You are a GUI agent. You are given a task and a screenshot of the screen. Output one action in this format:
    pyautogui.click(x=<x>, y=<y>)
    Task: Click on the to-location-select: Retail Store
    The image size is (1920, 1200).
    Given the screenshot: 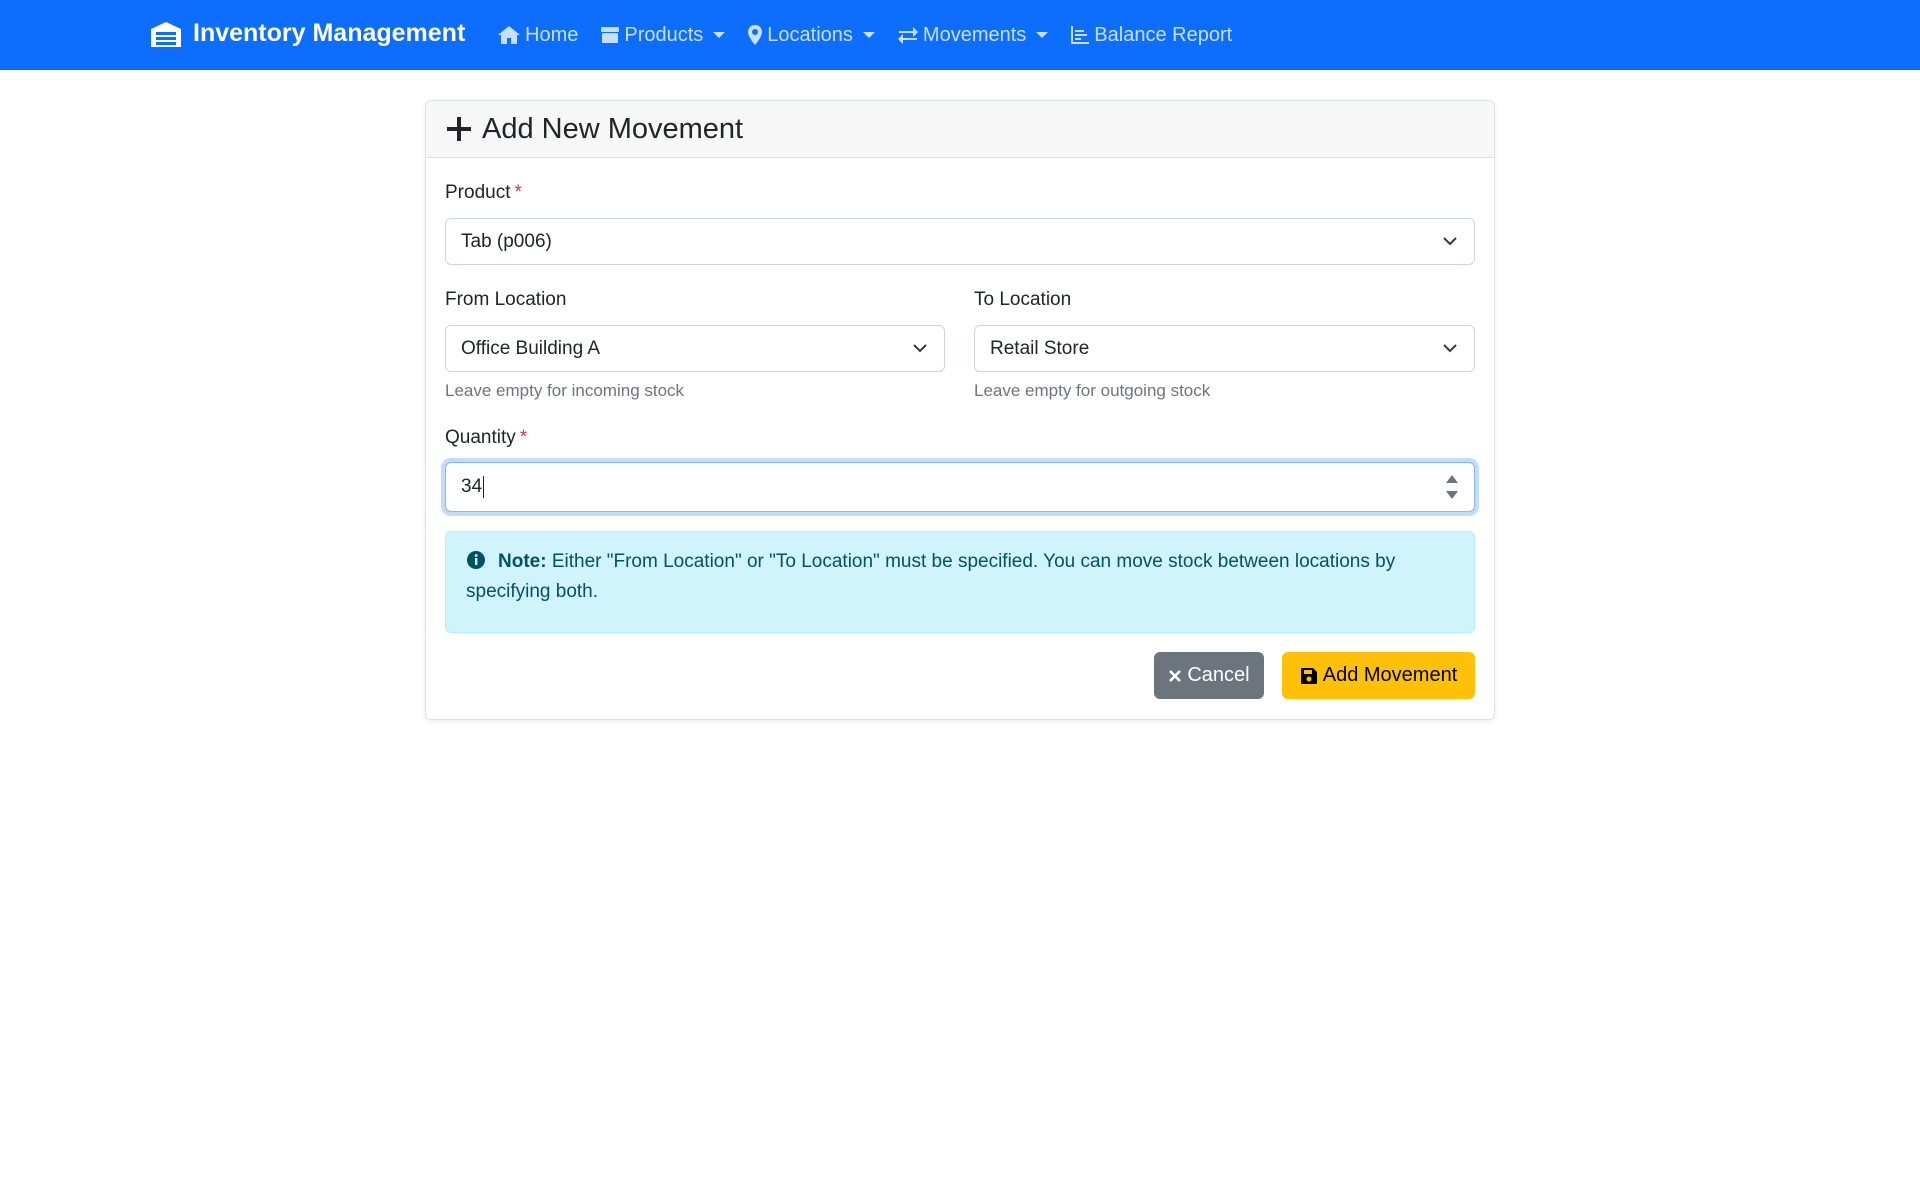 What is the action you would take?
    pyautogui.click(x=1224, y=348)
    